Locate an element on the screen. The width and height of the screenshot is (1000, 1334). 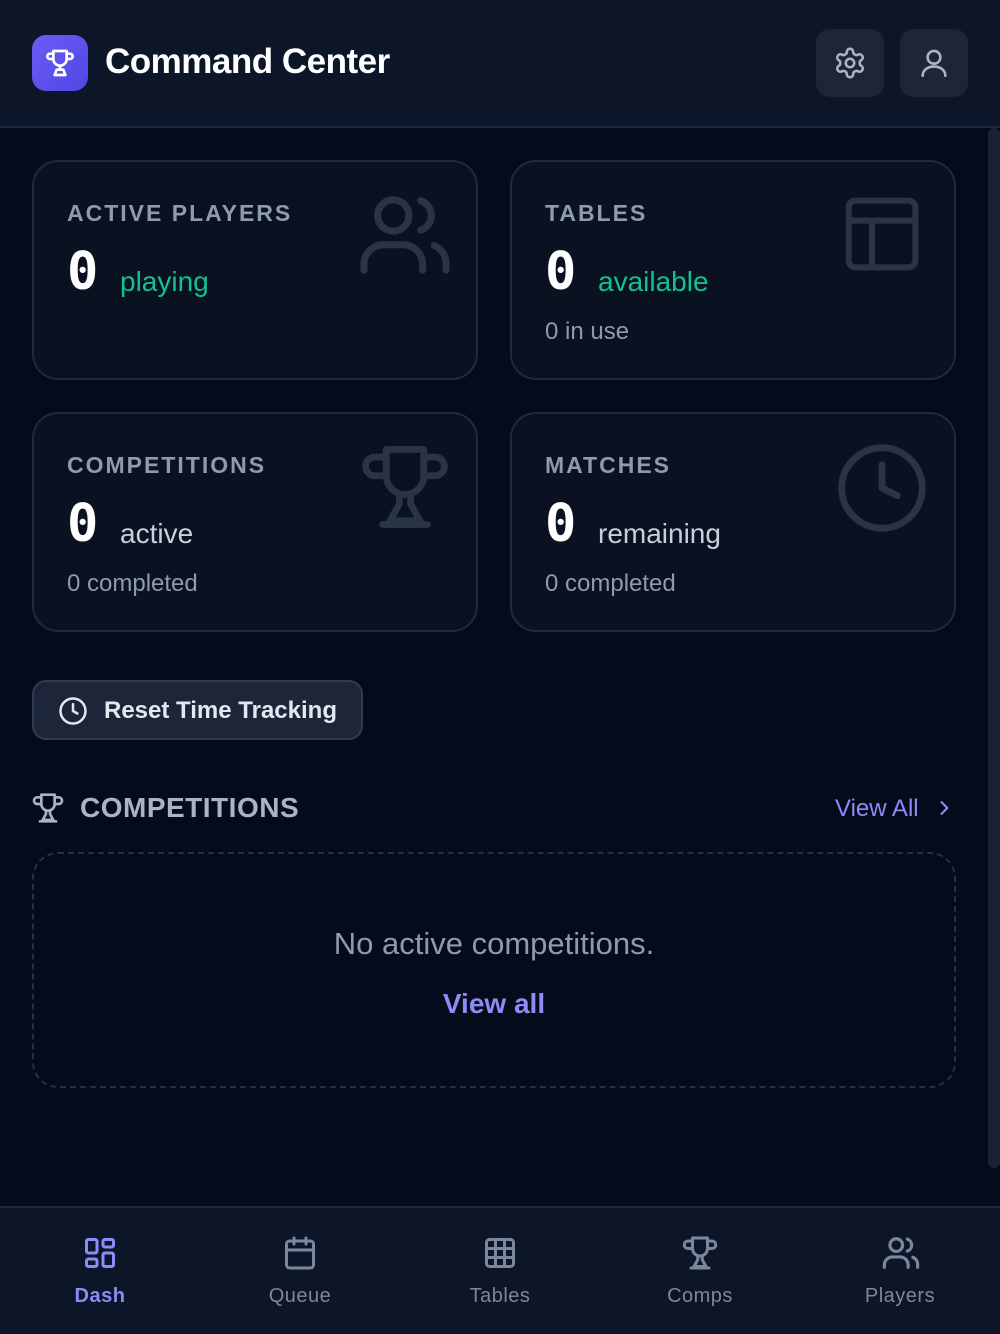
top-header: Command Center is located at coordinates (500, 64).